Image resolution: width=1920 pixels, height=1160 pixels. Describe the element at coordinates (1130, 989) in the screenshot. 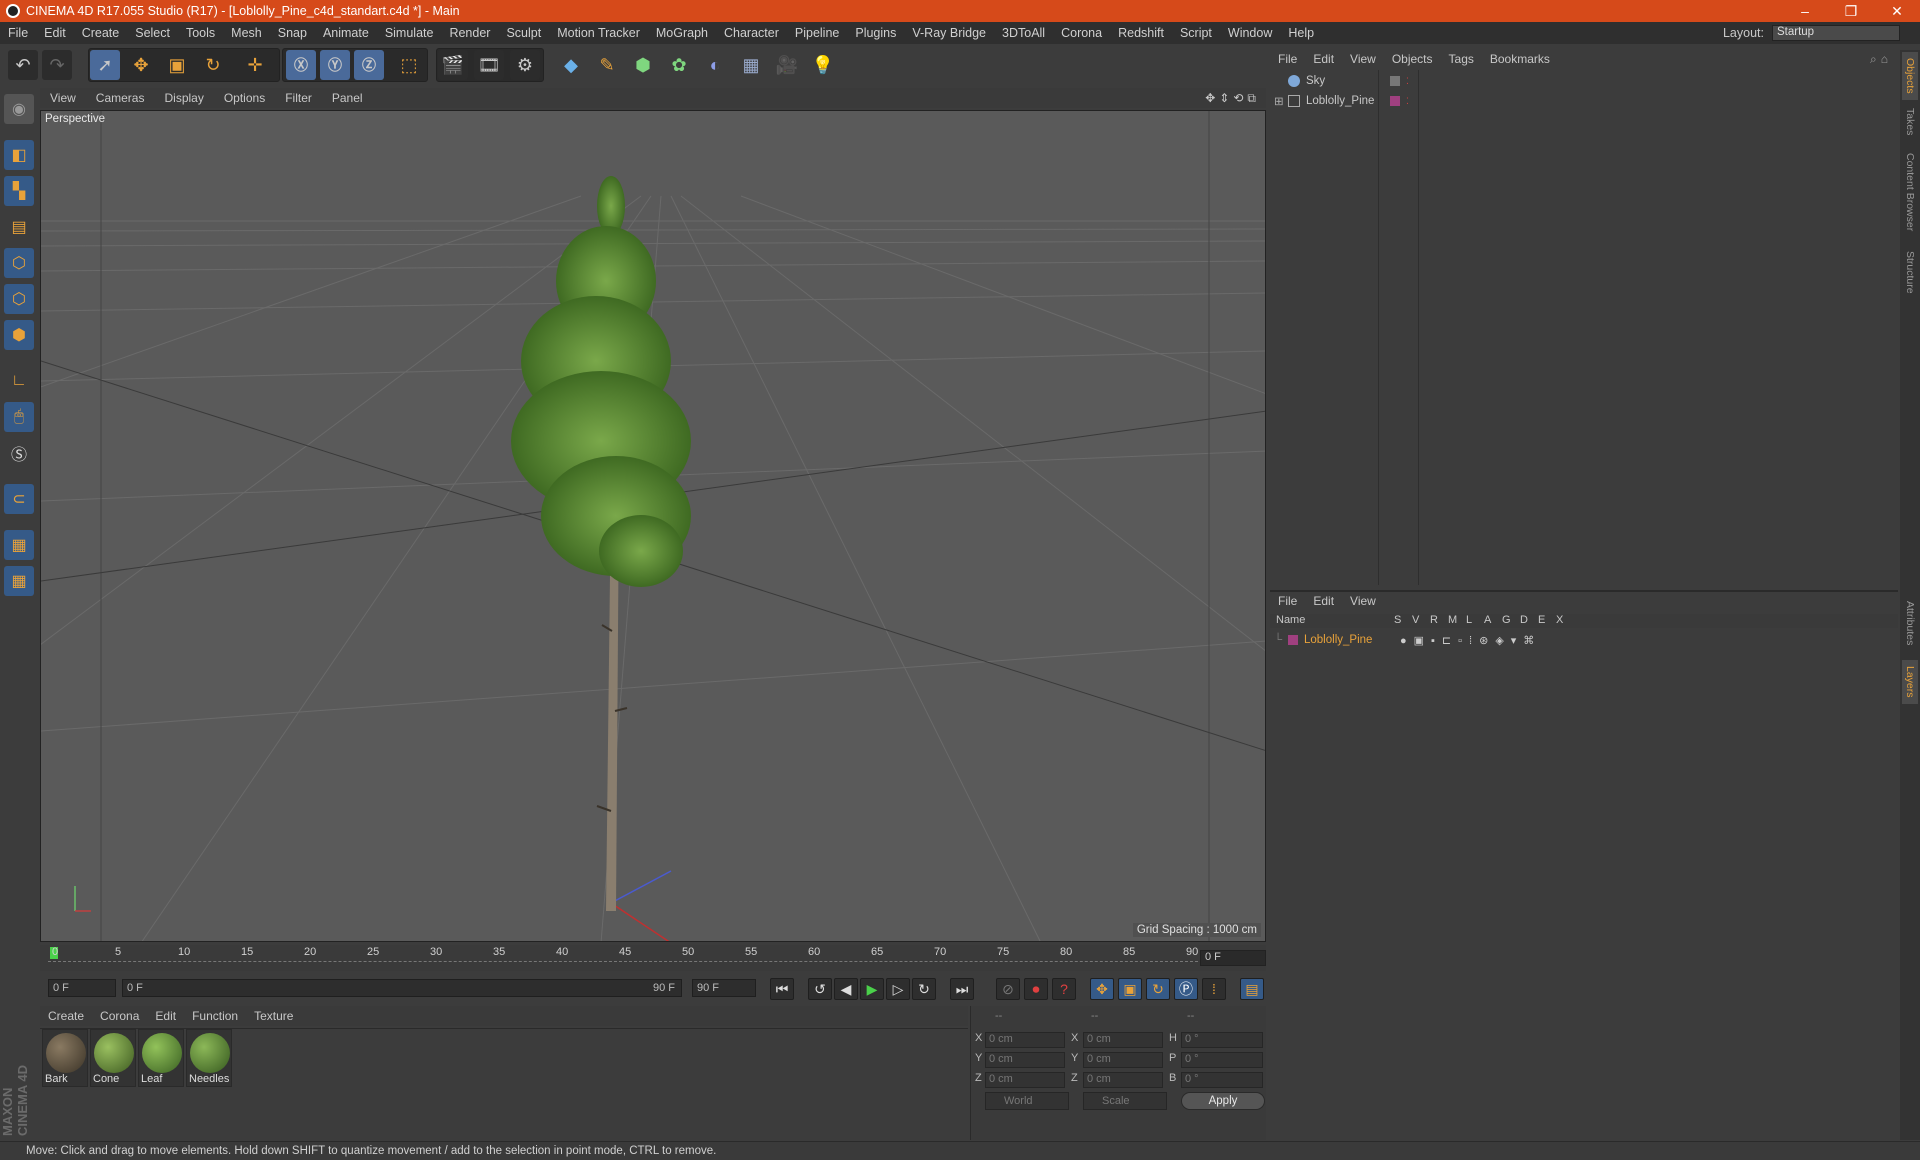

I see `key-scale-icon: ▣` at that location.